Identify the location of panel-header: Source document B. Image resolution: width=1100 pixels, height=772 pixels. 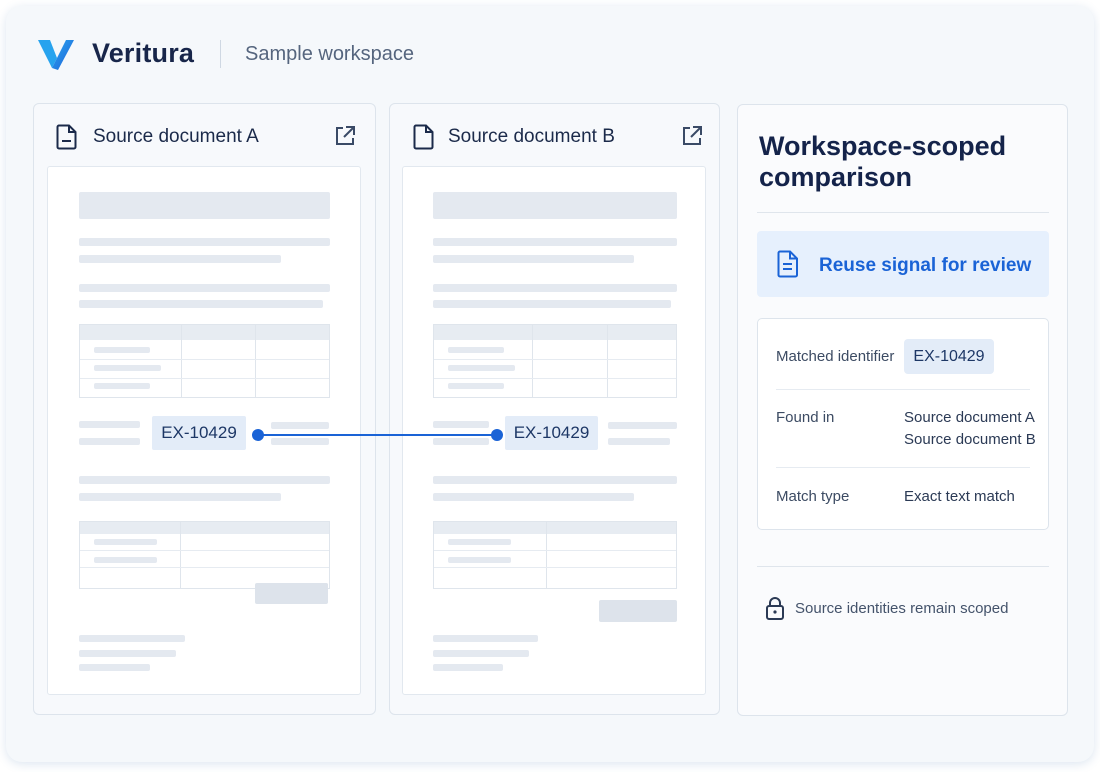
(554, 135).